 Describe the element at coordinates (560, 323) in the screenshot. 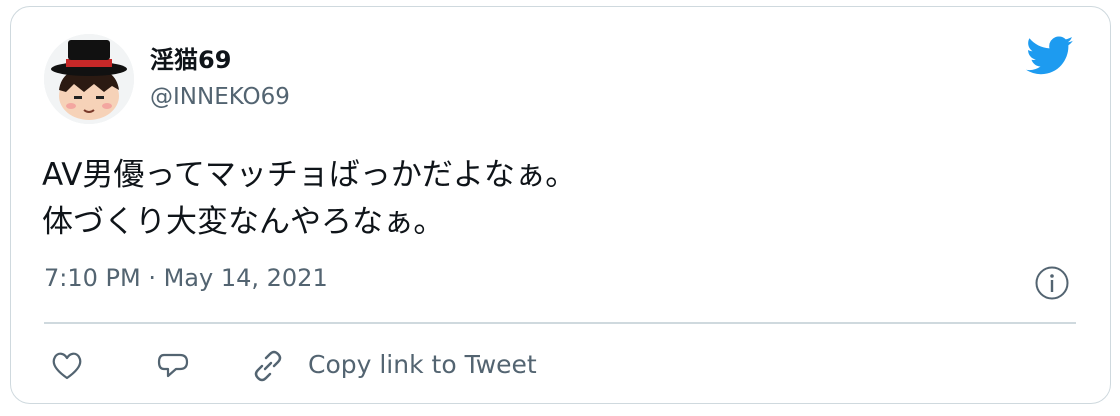

I see `divider` at that location.